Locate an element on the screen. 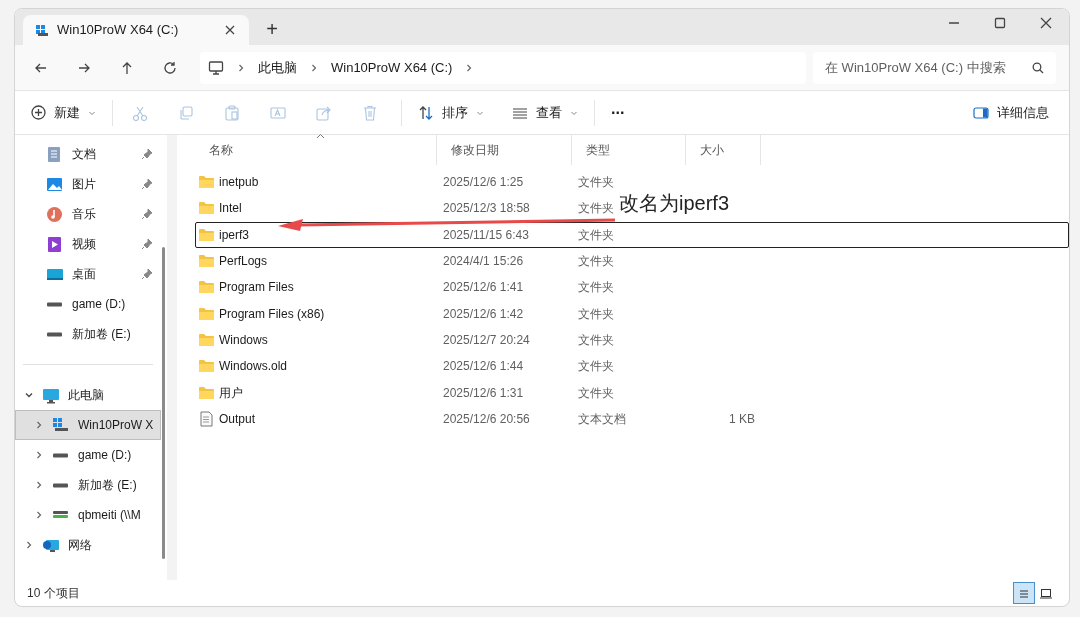 The width and height of the screenshot is (1080, 617). modified-date: 2024/4/1 15:26 is located at coordinates (483, 262).